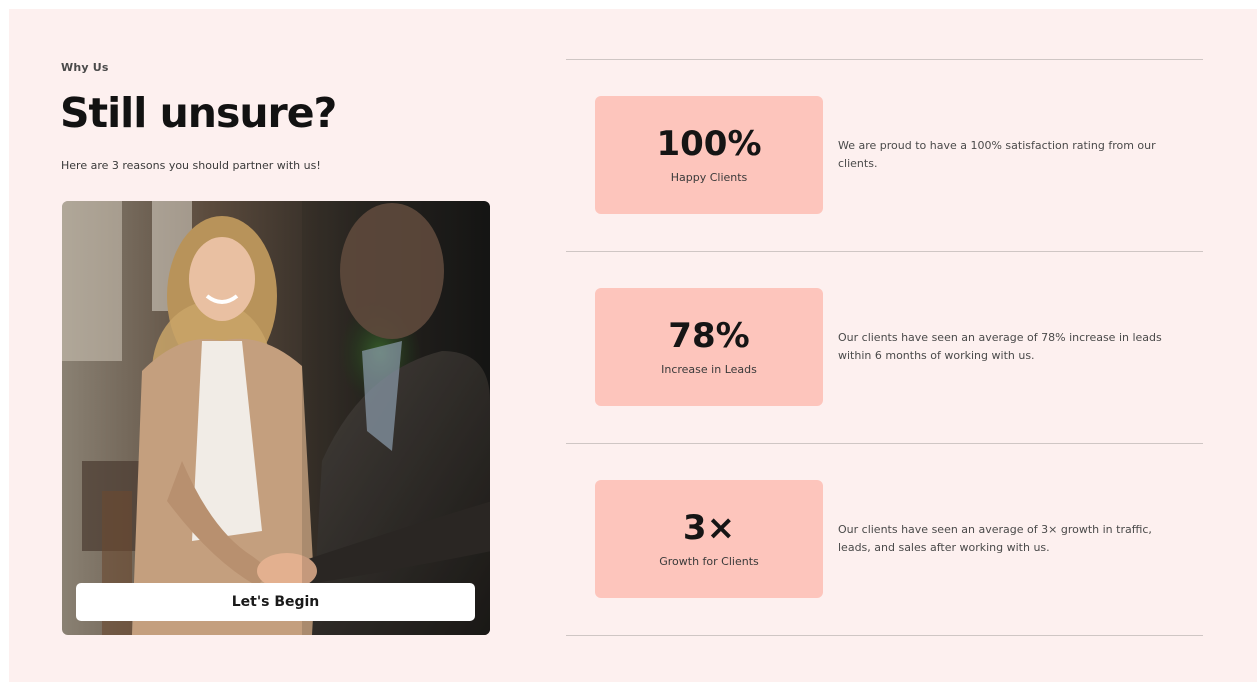  Describe the element at coordinates (709, 369) in the screenshot. I see `stat-label: Increase in Leads` at that location.